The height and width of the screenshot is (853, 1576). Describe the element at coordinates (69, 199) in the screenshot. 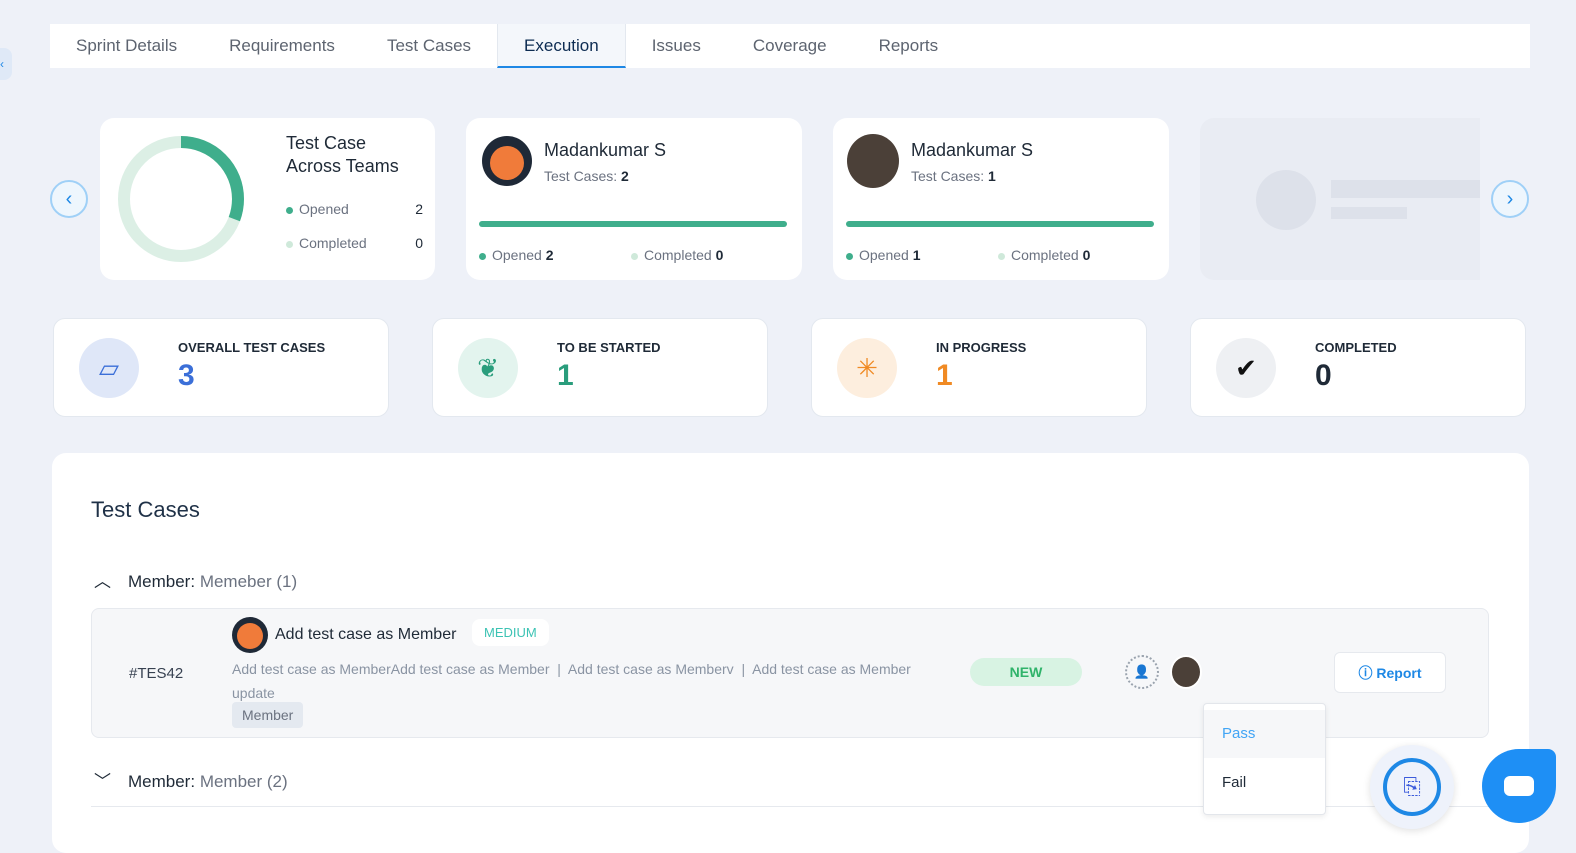

I see `carousel-prev-button: ‹` at that location.